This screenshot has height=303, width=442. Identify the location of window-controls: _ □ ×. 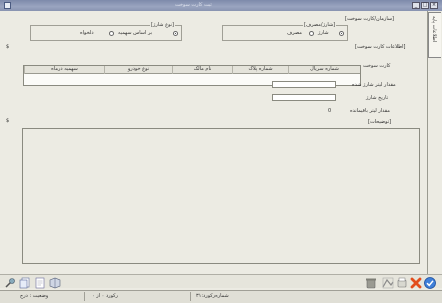
(425, 5).